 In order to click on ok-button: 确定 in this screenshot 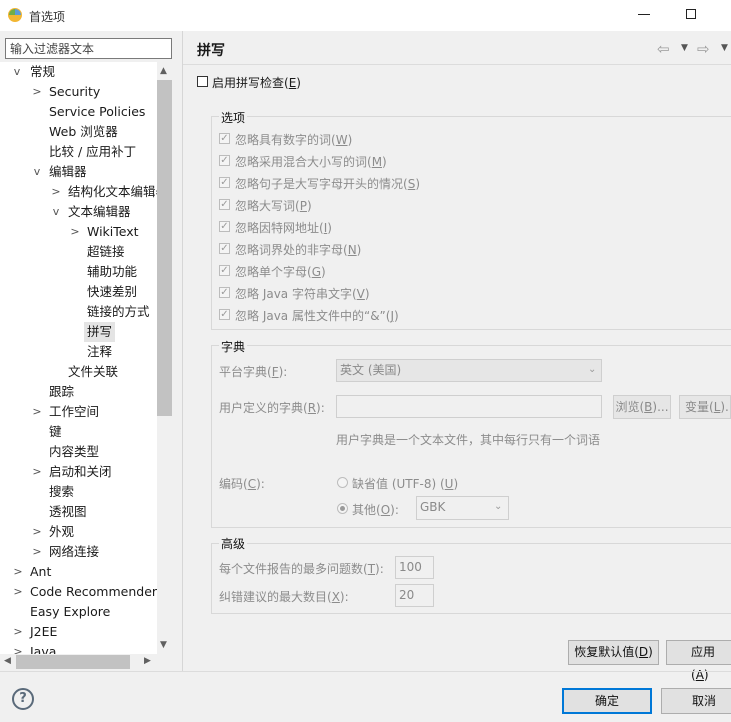, I will do `click(607, 701)`.